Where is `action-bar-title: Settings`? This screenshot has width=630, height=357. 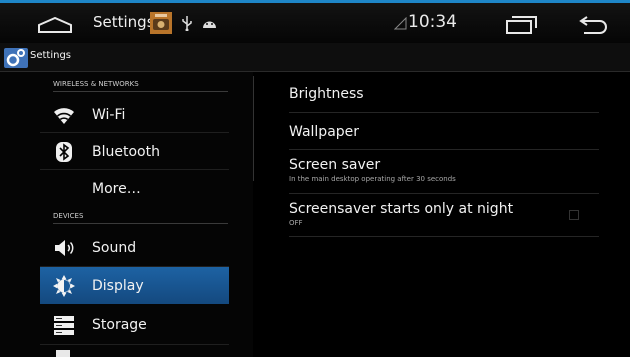
action-bar-title: Settings is located at coordinates (51, 55).